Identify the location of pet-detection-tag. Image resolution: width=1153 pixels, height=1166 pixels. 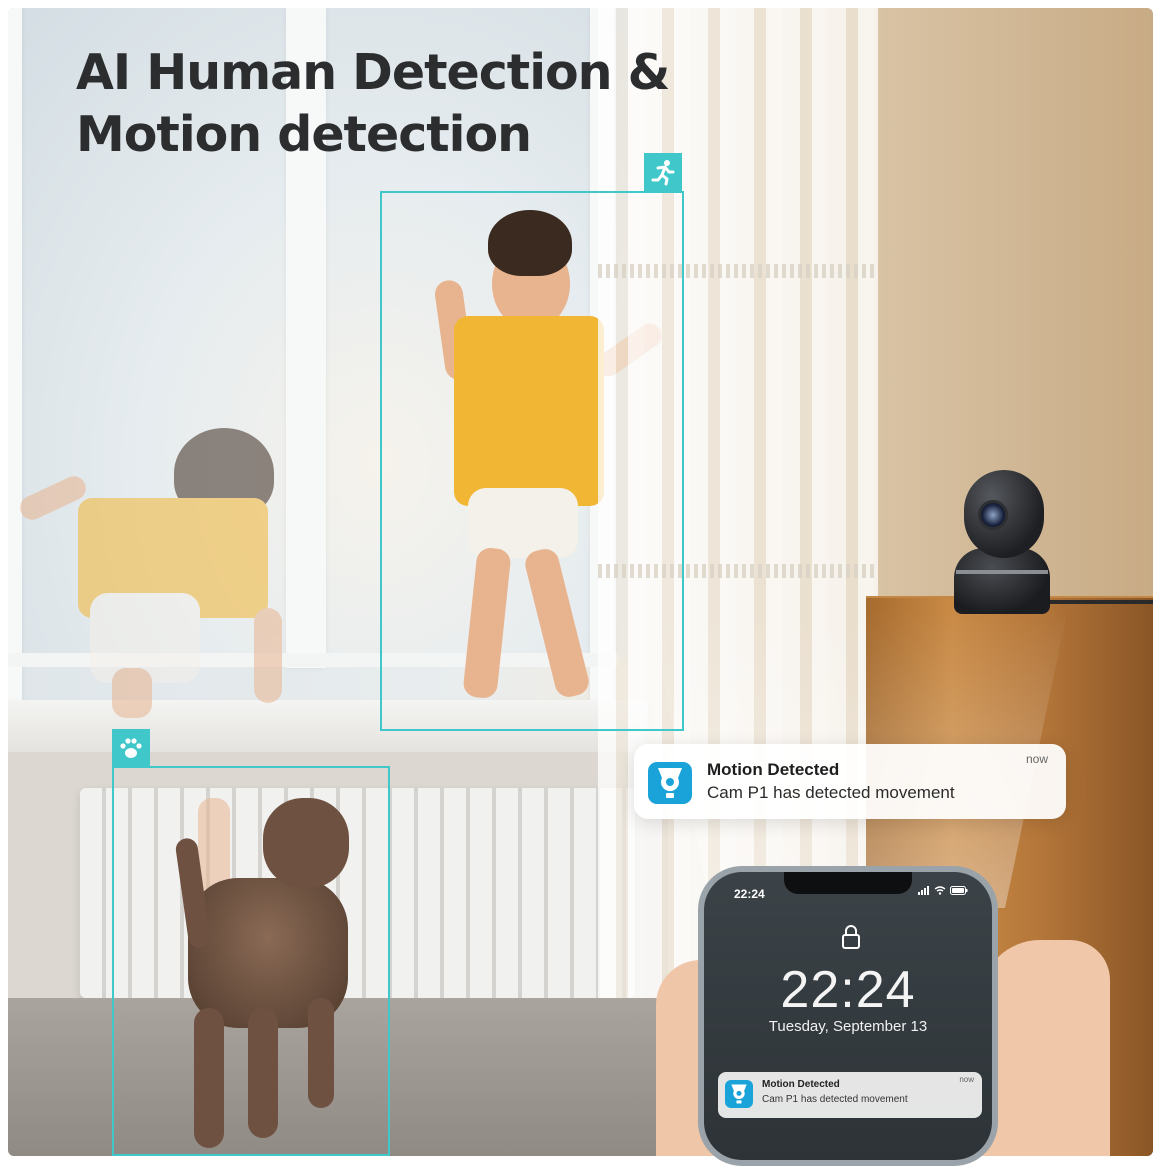
(131, 748).